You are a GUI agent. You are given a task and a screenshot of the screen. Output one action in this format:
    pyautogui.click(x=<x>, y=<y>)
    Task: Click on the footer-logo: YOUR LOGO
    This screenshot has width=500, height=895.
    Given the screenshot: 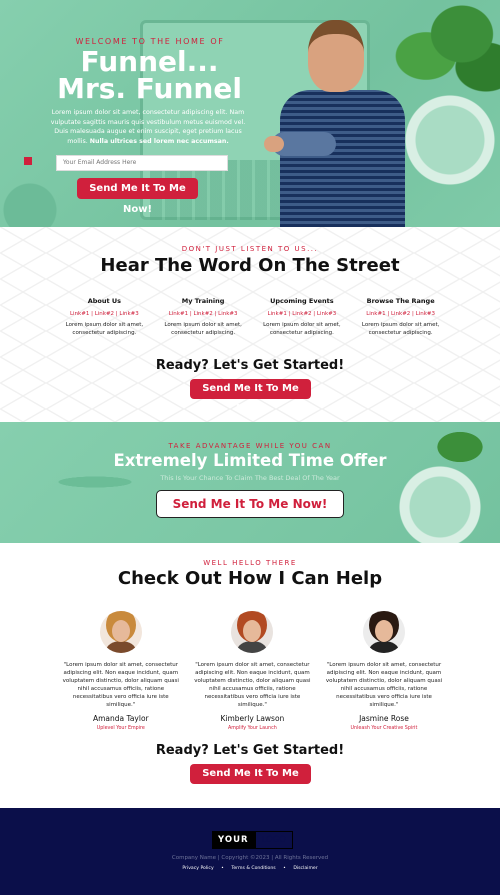 What is the action you would take?
    pyautogui.click(x=252, y=840)
    